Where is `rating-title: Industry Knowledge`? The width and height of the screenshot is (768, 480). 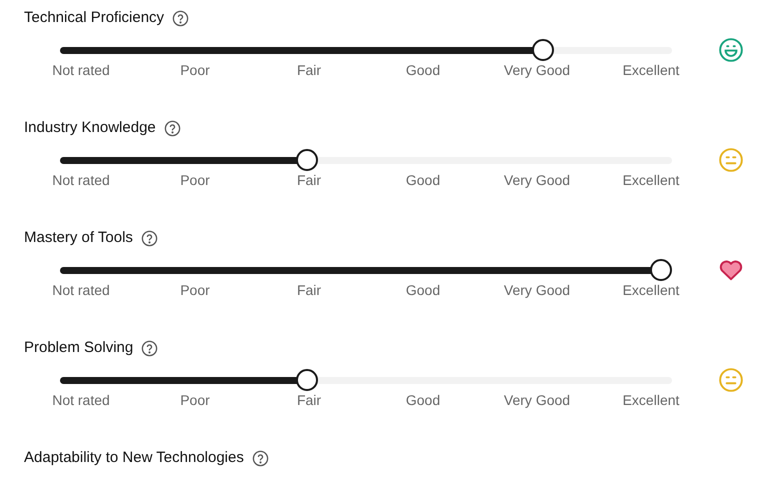
rating-title: Industry Knowledge is located at coordinates (90, 128).